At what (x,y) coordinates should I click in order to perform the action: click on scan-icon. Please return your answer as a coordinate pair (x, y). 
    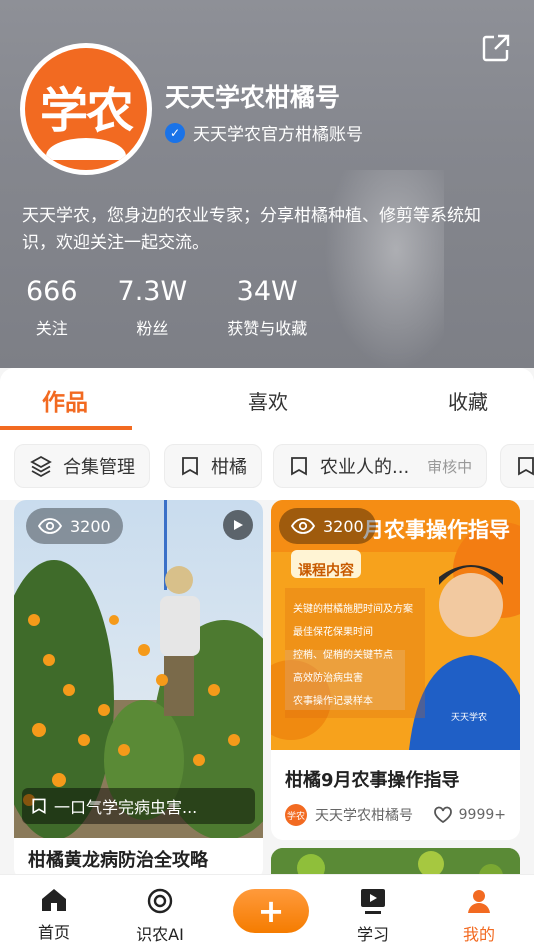
    Looking at the image, I should click on (160, 901).